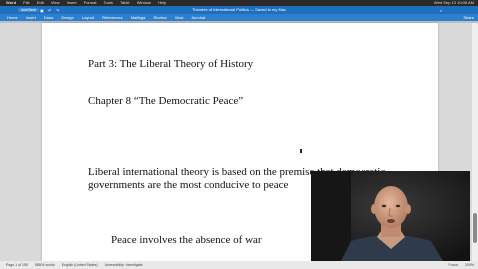  Describe the element at coordinates (468, 17) in the screenshot. I see `share-button: Share` at that location.